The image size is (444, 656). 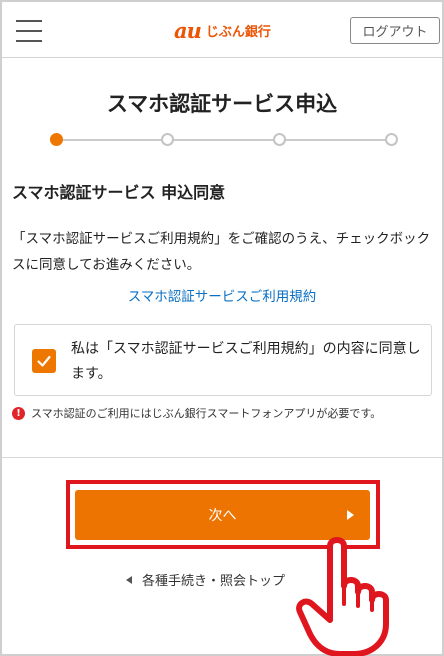 What do you see at coordinates (222, 516) in the screenshot?
I see `next-label: 次へ` at bounding box center [222, 516].